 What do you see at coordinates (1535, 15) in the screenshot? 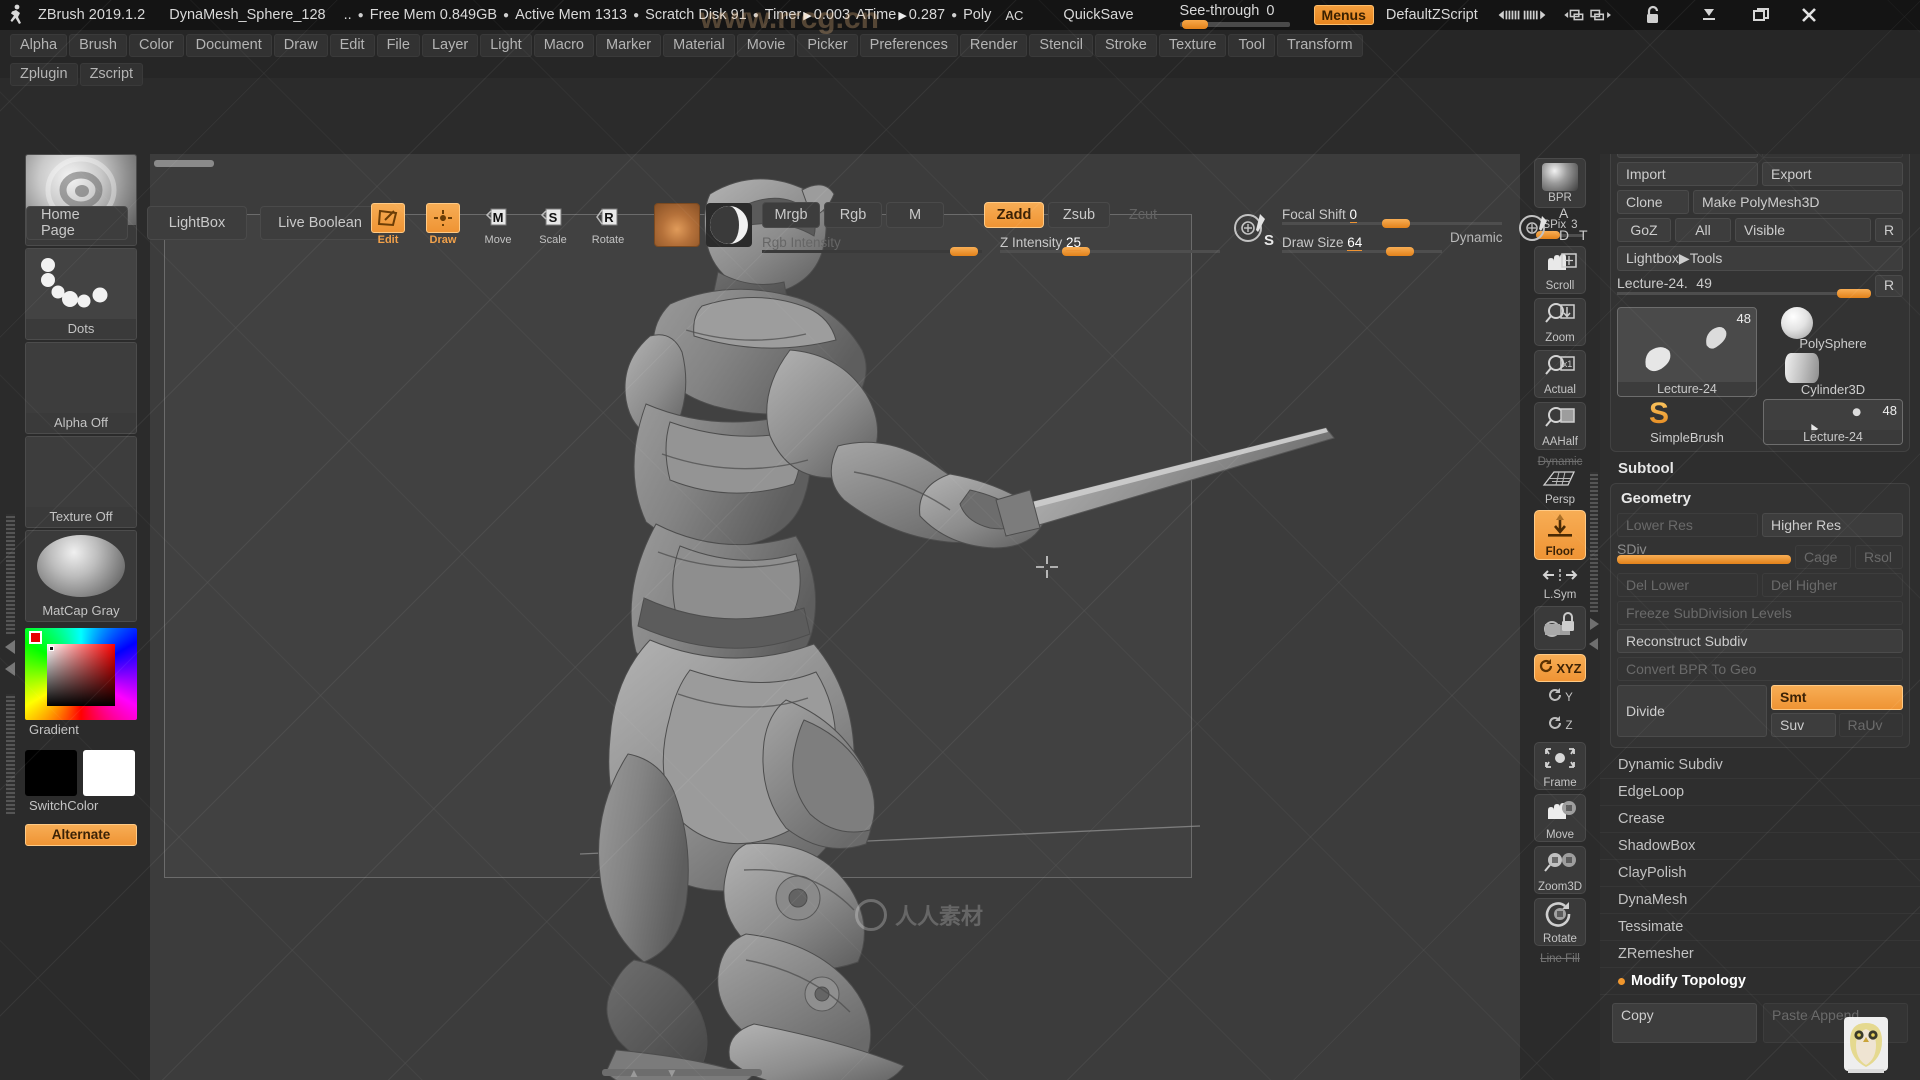
I see `next-tray-icon` at bounding box center [1535, 15].